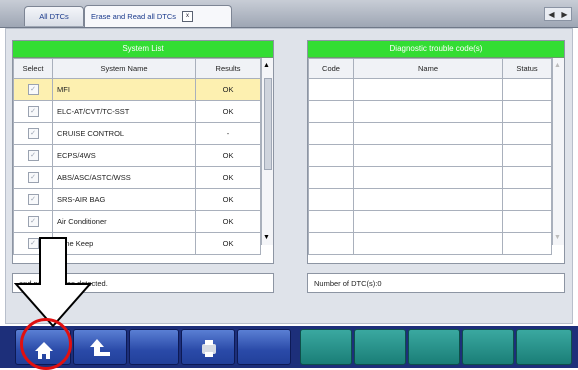  I want to click on column-header-code: Code, so click(331, 68).